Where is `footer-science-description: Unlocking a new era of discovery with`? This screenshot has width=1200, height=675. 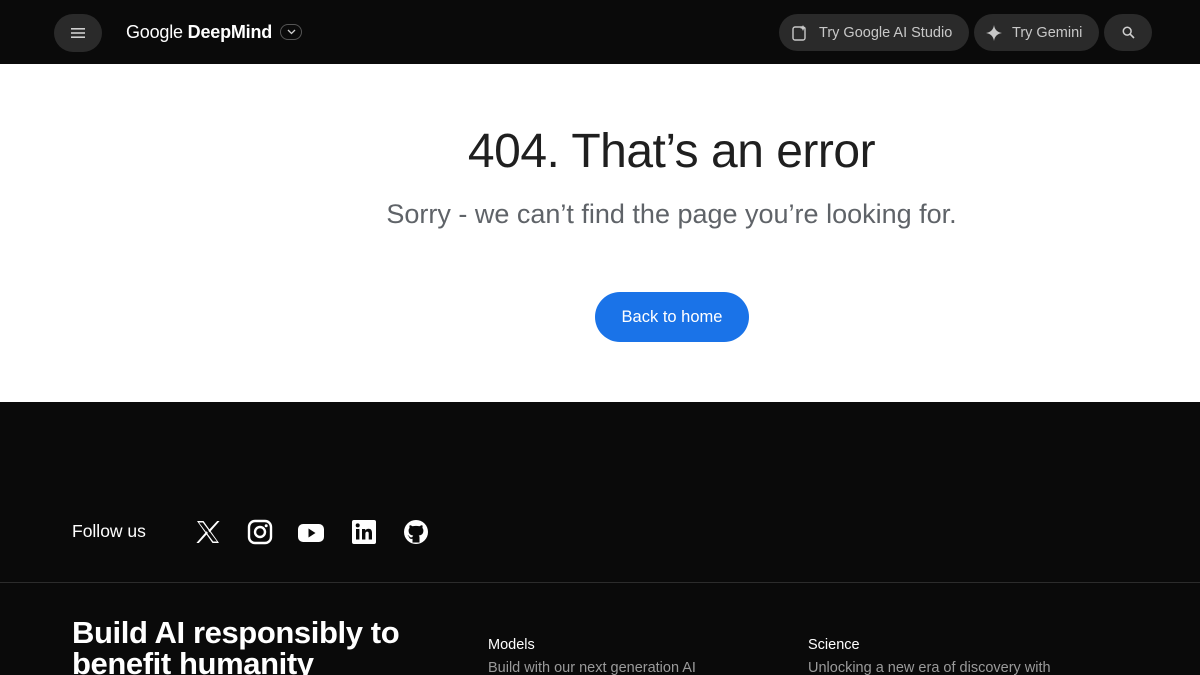
footer-science-description: Unlocking a new era of discovery with is located at coordinates (929, 667).